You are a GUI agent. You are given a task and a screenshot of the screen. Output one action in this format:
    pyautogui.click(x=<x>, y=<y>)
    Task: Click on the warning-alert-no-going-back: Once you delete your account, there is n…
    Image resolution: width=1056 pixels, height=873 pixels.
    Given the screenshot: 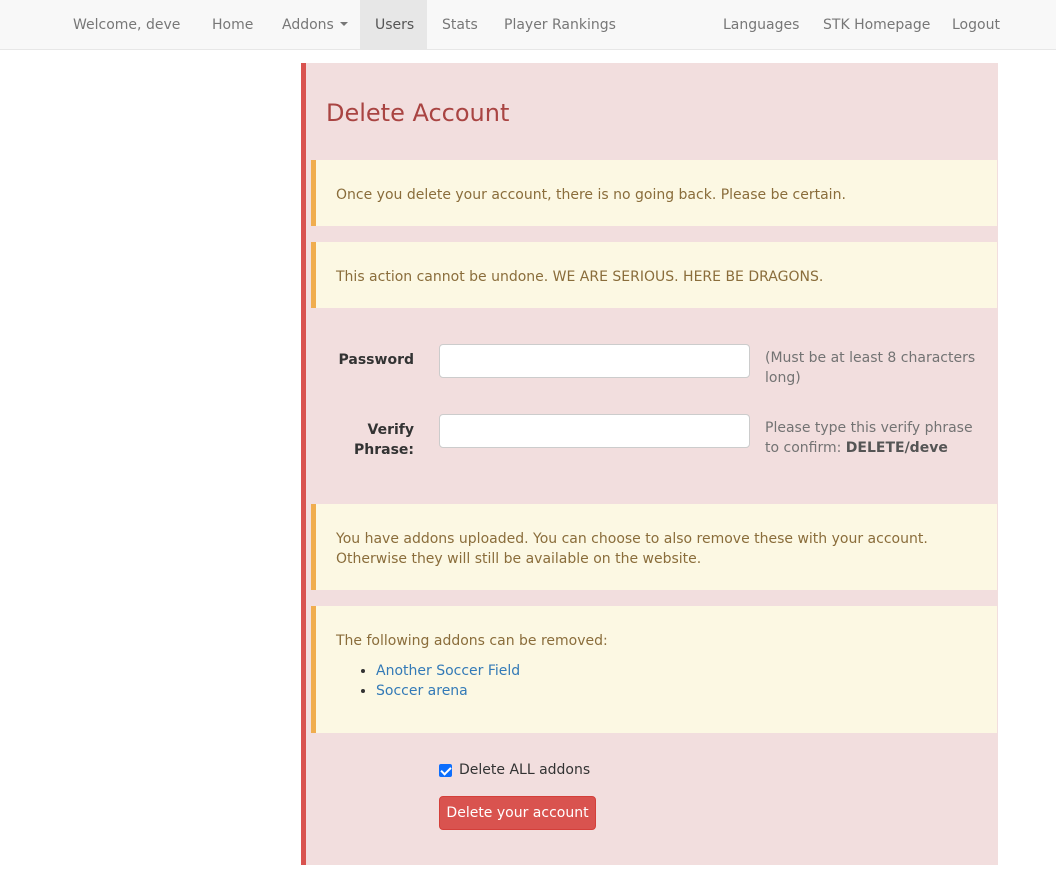 What is the action you would take?
    pyautogui.click(x=654, y=193)
    